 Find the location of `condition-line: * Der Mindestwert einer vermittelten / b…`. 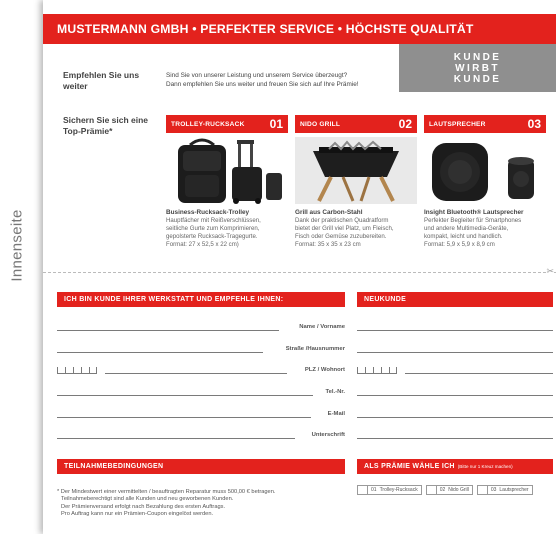

condition-line: * Der Mindestwert einer vermittelten / b… is located at coordinates (166, 492).